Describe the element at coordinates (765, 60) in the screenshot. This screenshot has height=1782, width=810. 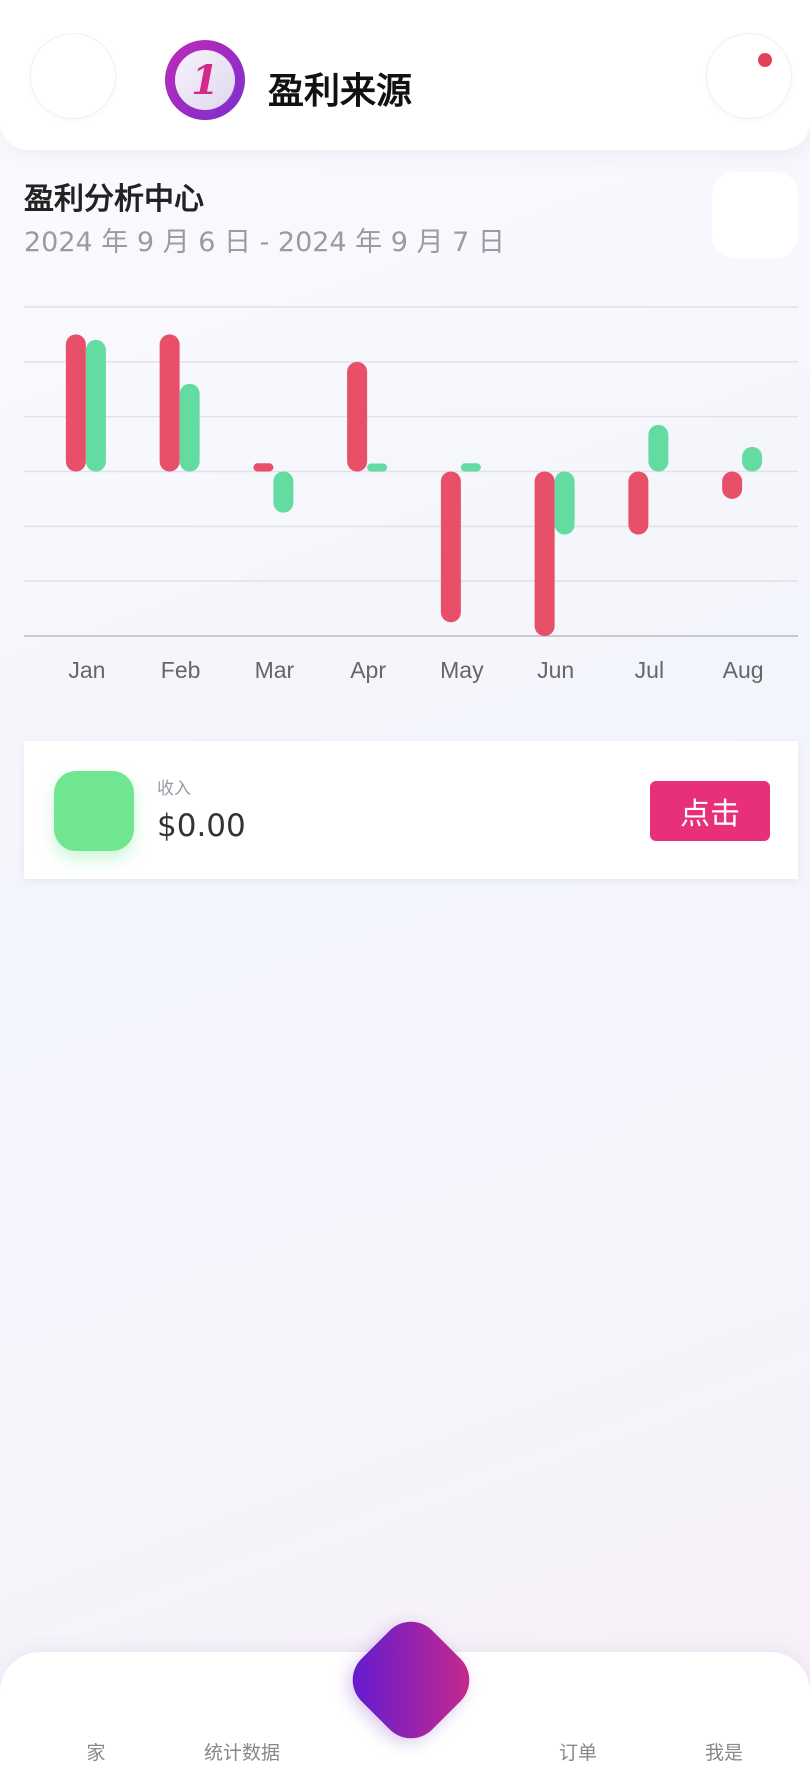
I see `notification-dot` at that location.